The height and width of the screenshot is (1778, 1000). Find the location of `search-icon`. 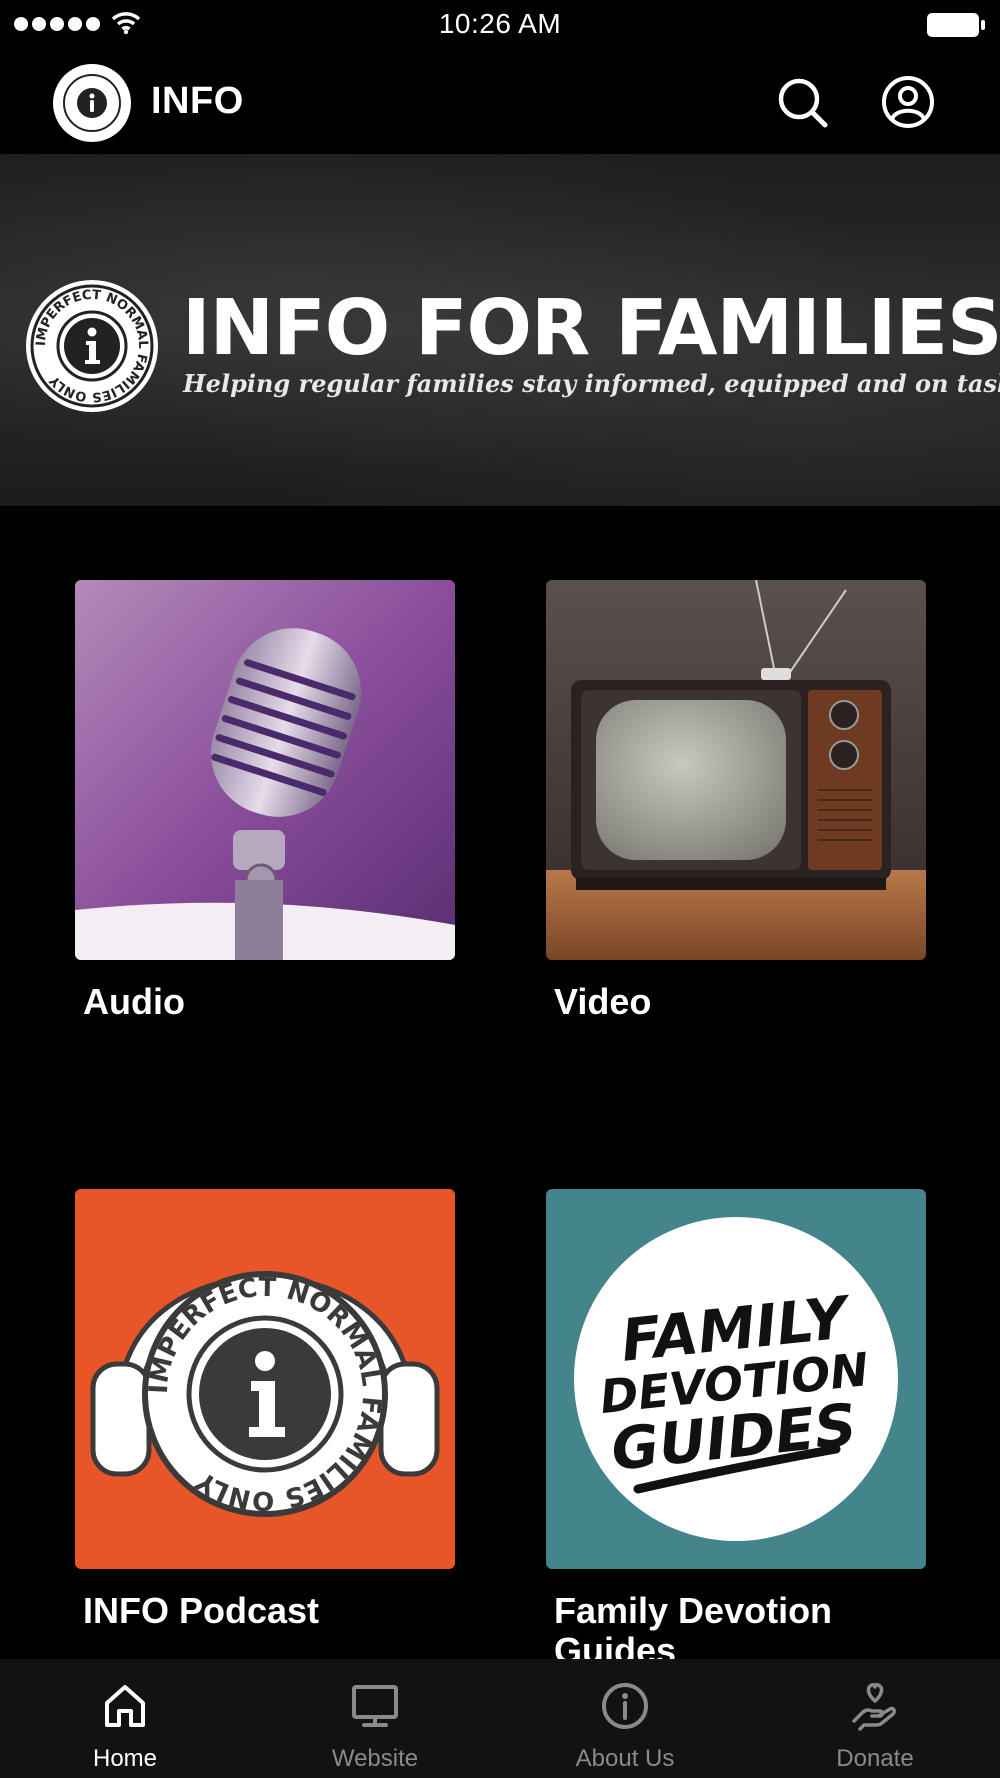

search-icon is located at coordinates (802, 102).